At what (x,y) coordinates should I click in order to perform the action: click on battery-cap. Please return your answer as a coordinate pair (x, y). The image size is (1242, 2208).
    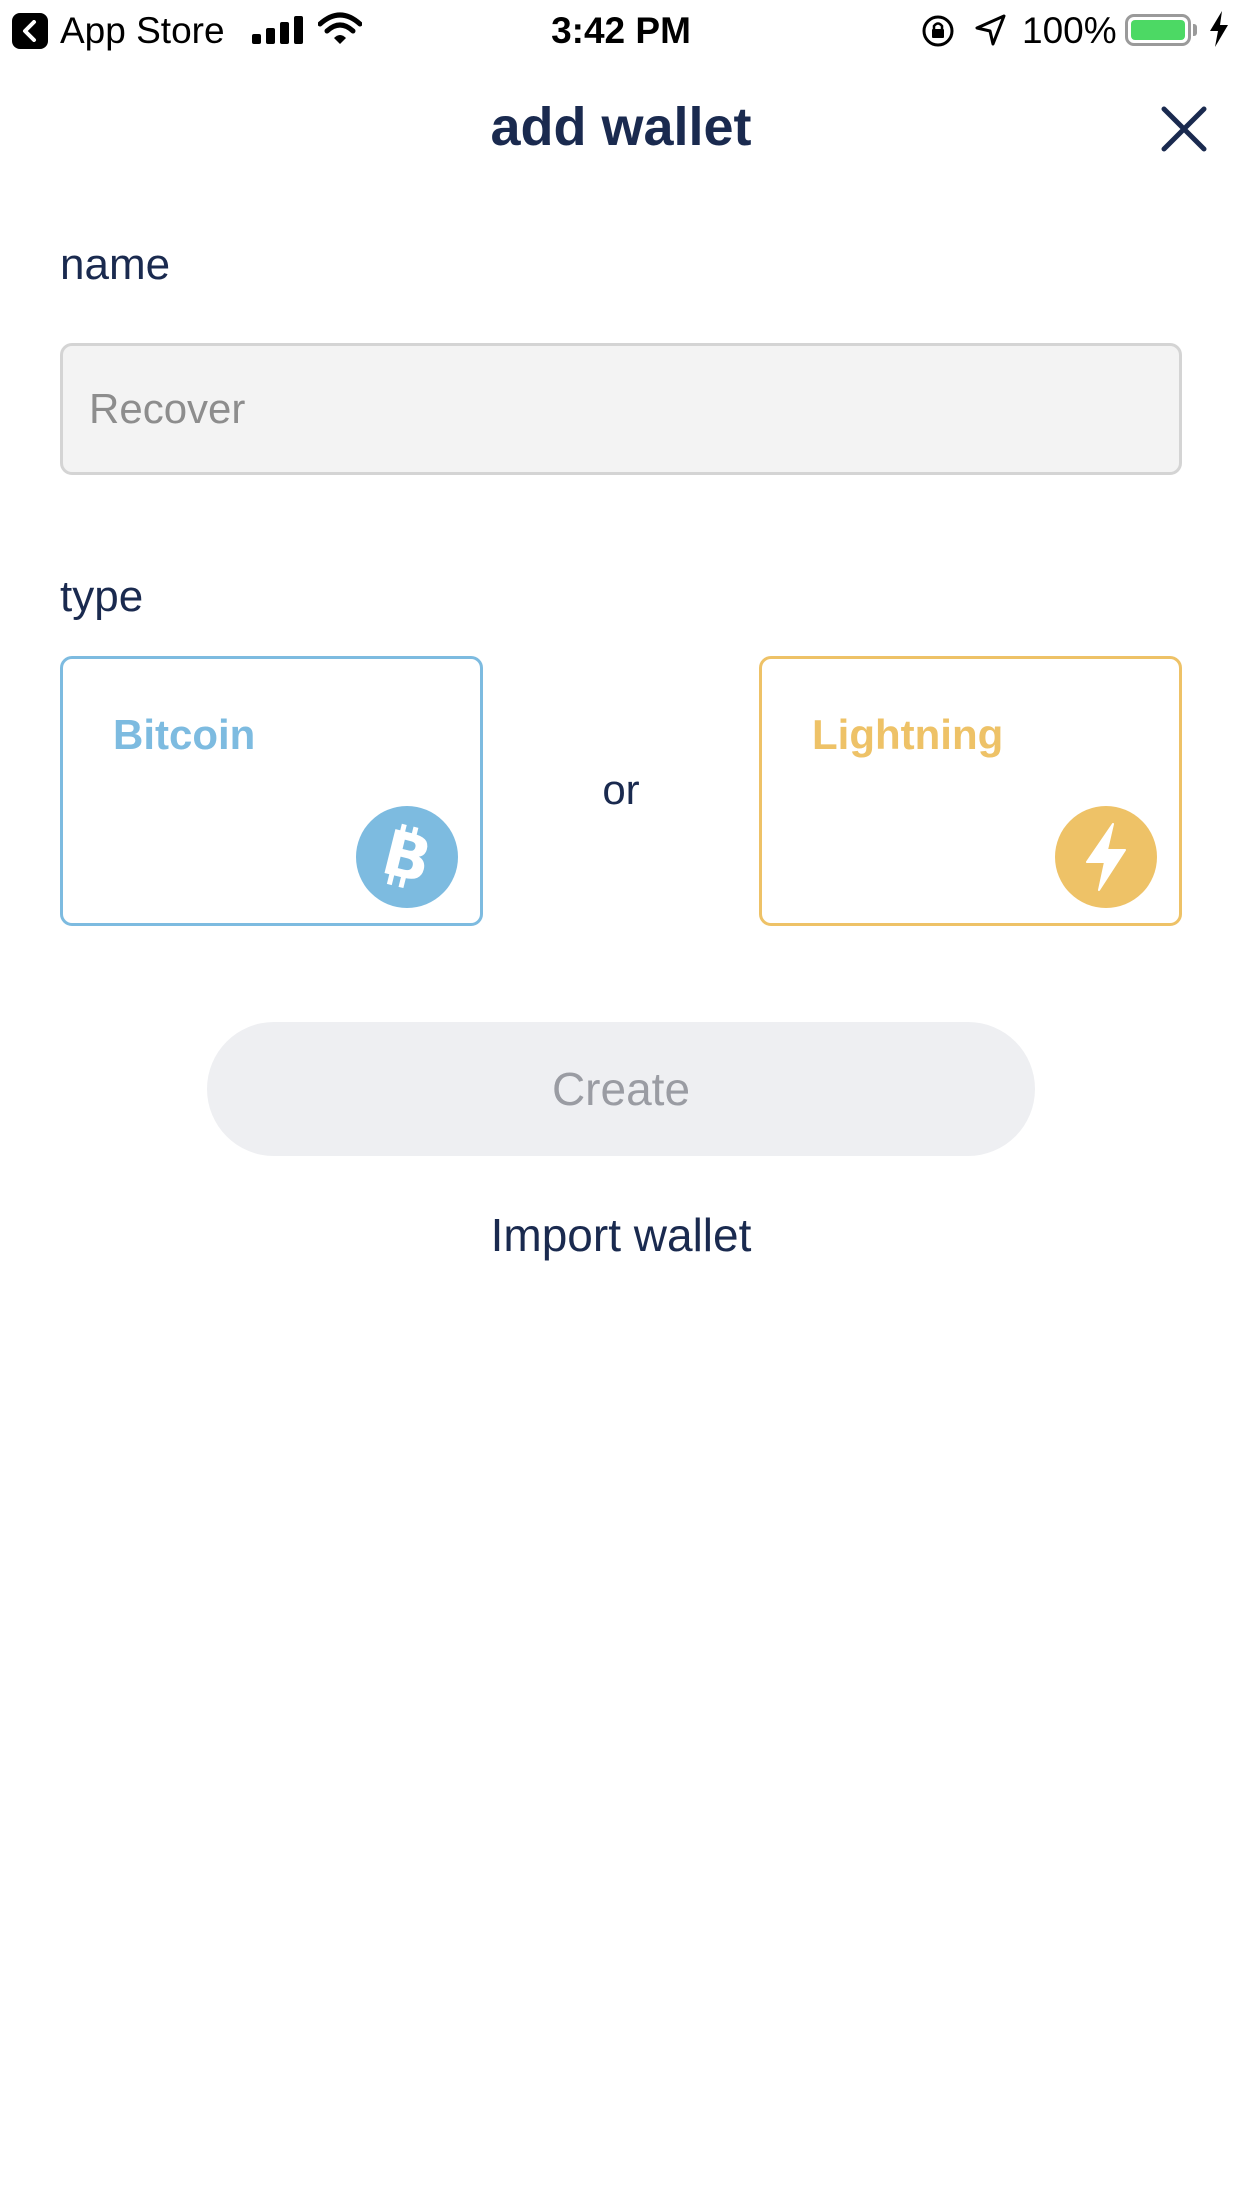
    Looking at the image, I should click on (1195, 30).